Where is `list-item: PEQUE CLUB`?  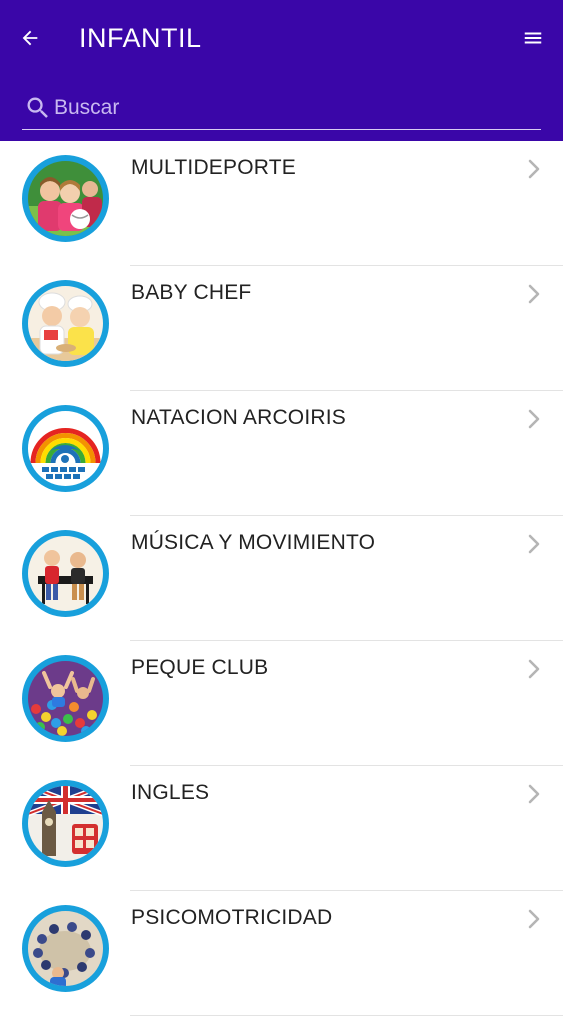 list-item: PEQUE CLUB is located at coordinates (281, 703).